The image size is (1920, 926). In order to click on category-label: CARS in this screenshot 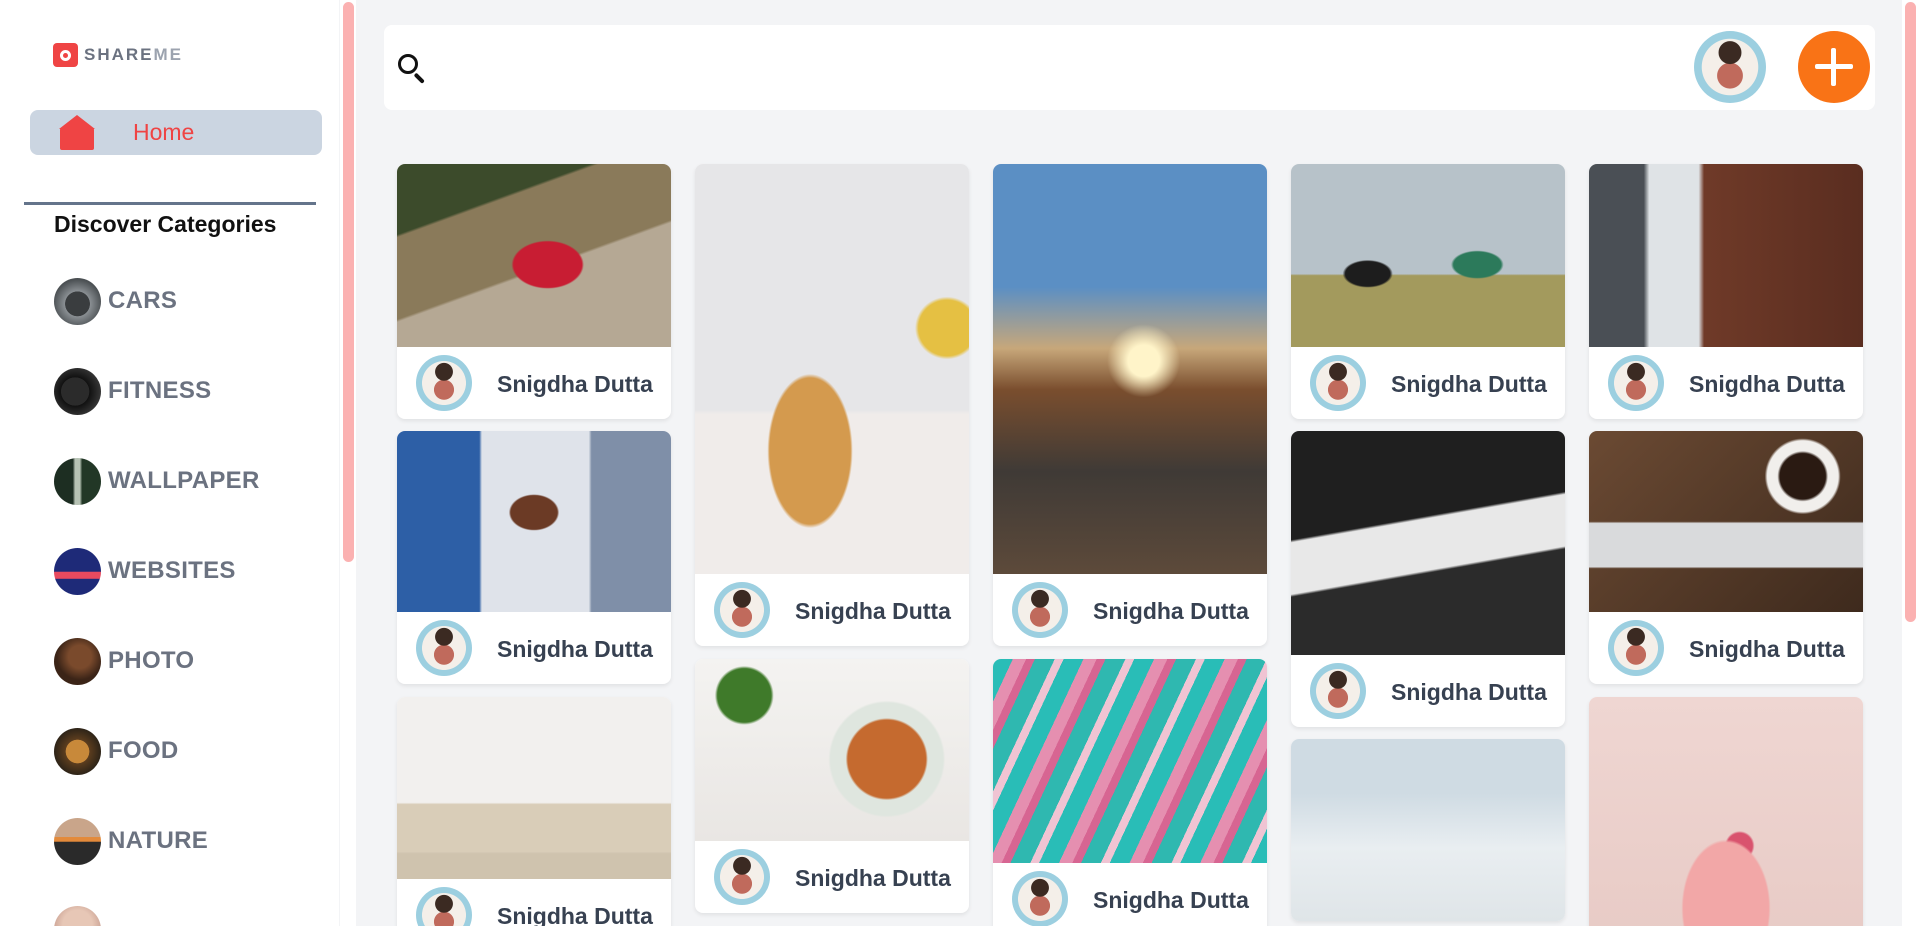, I will do `click(143, 300)`.